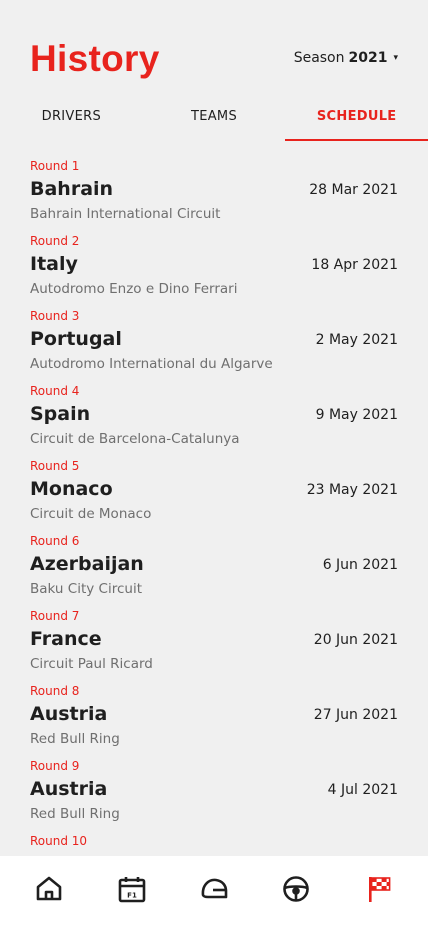 This screenshot has width=428, height=926. I want to click on tab-bar: DRIVERS TEAMS SCHEDULE, so click(214, 120).